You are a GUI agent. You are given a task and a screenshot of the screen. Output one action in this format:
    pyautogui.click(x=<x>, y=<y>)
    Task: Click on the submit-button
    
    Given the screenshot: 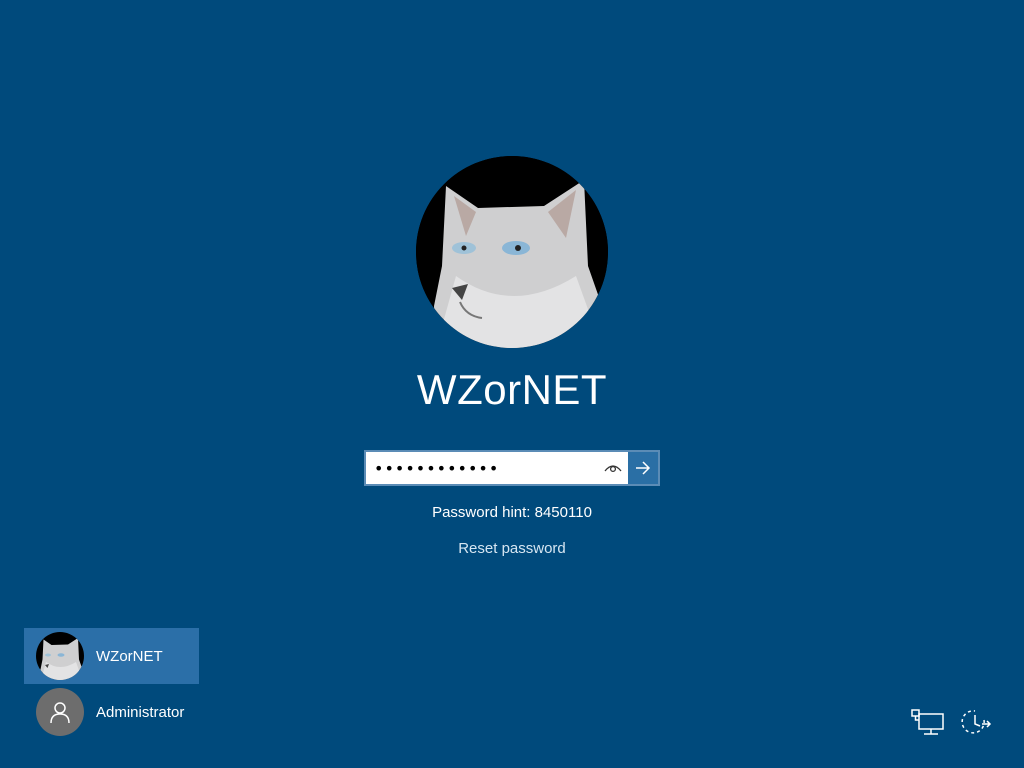 What is the action you would take?
    pyautogui.click(x=643, y=468)
    